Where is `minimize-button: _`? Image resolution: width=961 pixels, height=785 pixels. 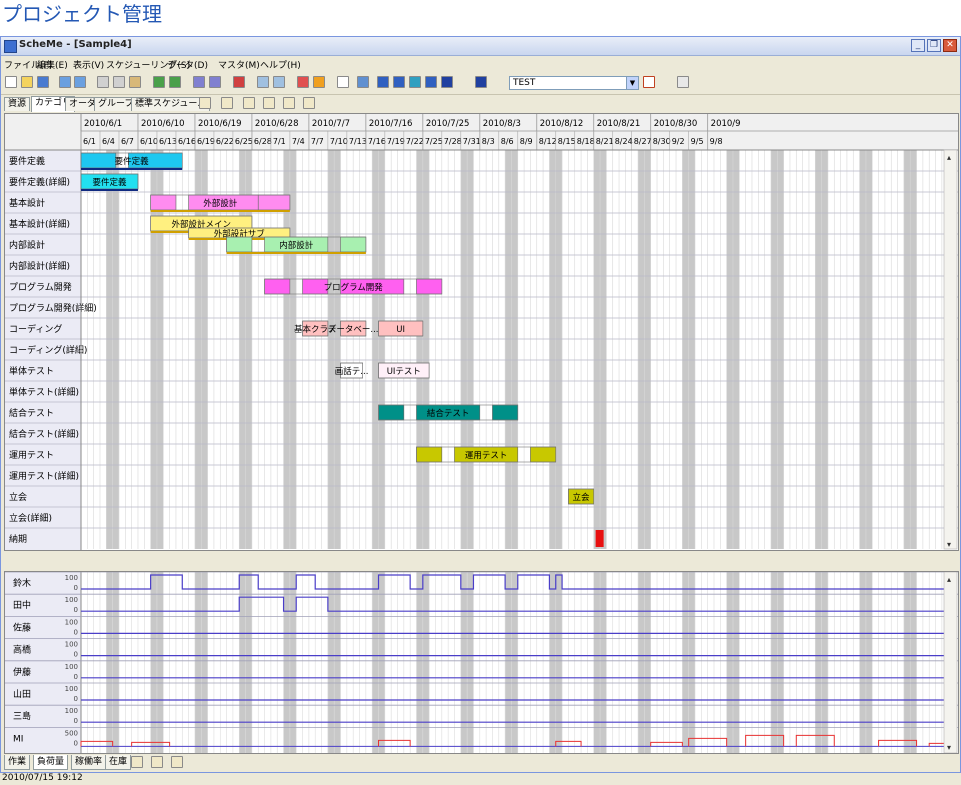 minimize-button: _ is located at coordinates (918, 45).